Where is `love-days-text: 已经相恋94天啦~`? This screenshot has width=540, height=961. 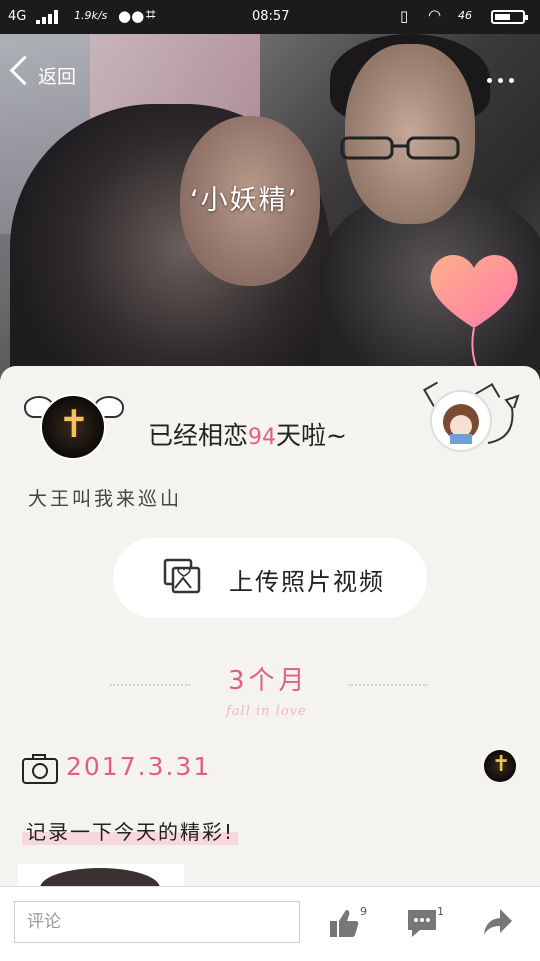
love-days-text: 已经相恋94天啦~ is located at coordinates (247, 434).